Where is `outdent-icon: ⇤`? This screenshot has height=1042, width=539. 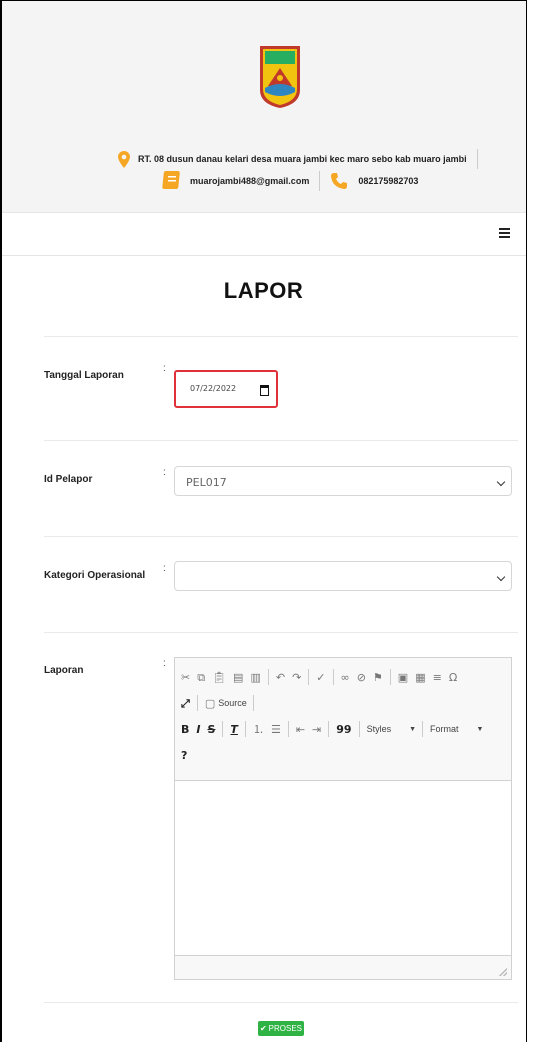
outdent-icon: ⇤ is located at coordinates (300, 729).